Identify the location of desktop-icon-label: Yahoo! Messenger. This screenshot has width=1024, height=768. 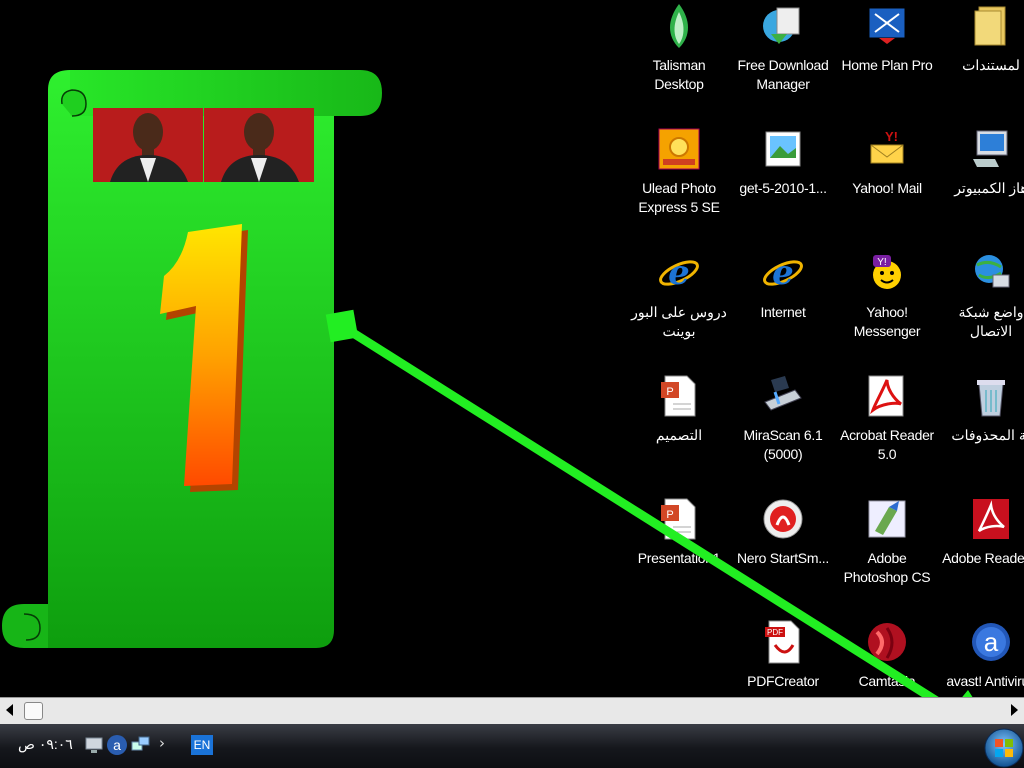
(887, 321).